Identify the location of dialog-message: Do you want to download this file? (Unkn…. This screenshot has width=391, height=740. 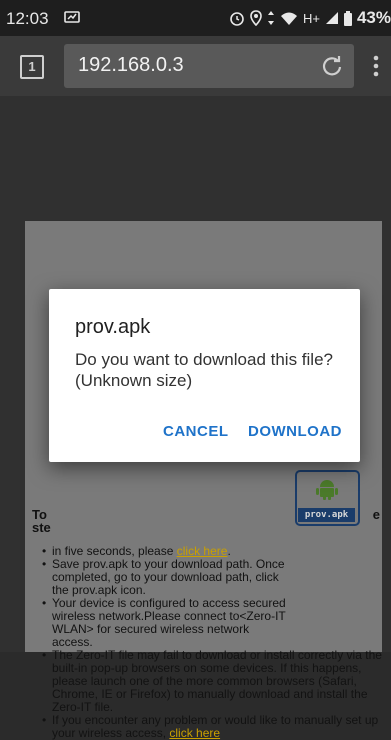
(204, 370).